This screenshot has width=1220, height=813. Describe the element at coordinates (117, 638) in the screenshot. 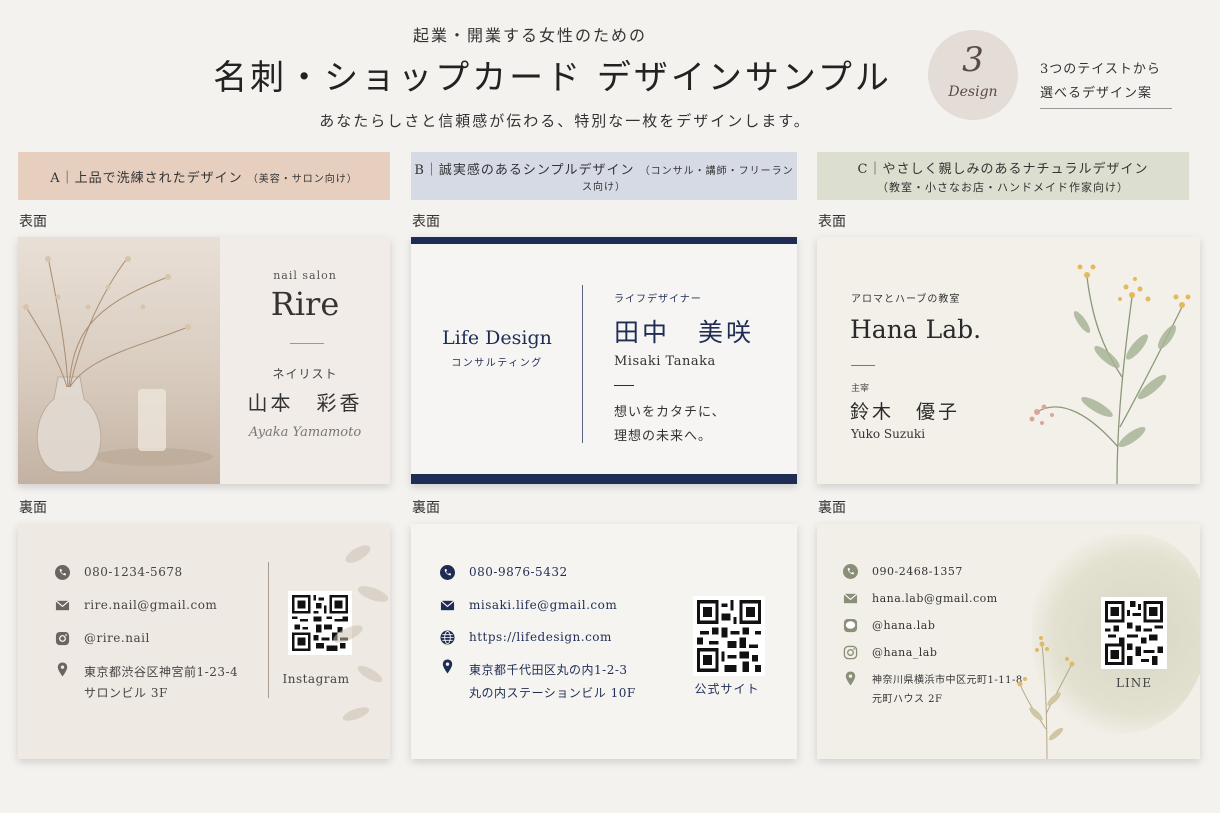

I see `instagram-handle: @rire.nail` at that location.